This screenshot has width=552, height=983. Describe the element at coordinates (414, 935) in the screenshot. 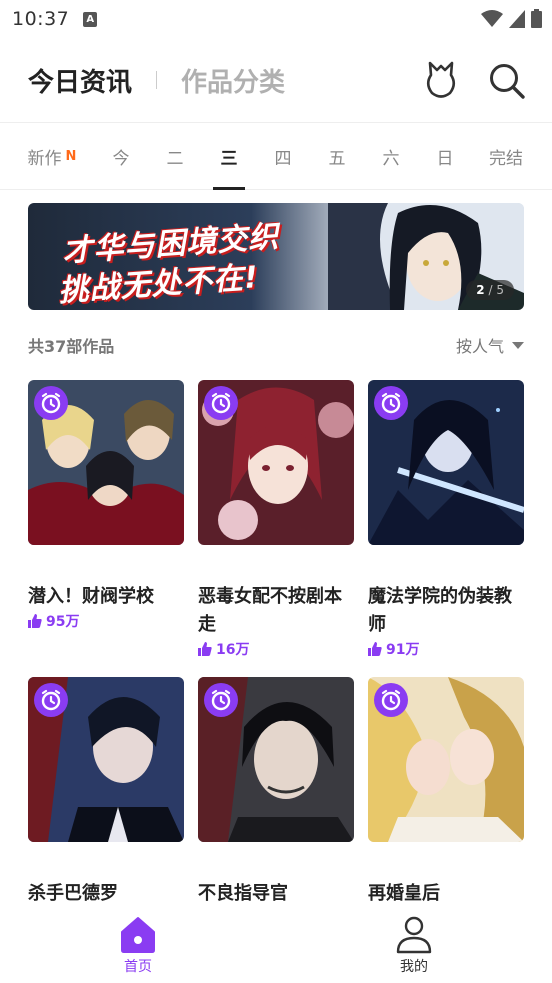

I see `user-icon` at that location.